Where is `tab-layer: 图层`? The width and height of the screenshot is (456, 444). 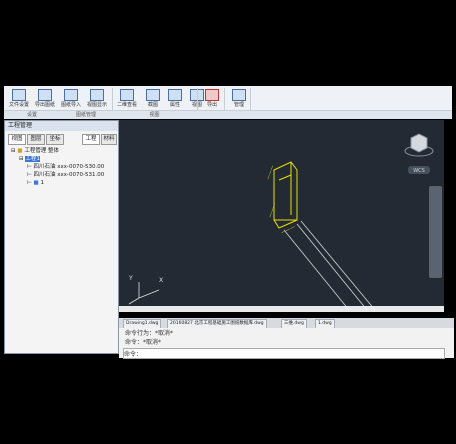 tab-layer: 图层 is located at coordinates (36, 139).